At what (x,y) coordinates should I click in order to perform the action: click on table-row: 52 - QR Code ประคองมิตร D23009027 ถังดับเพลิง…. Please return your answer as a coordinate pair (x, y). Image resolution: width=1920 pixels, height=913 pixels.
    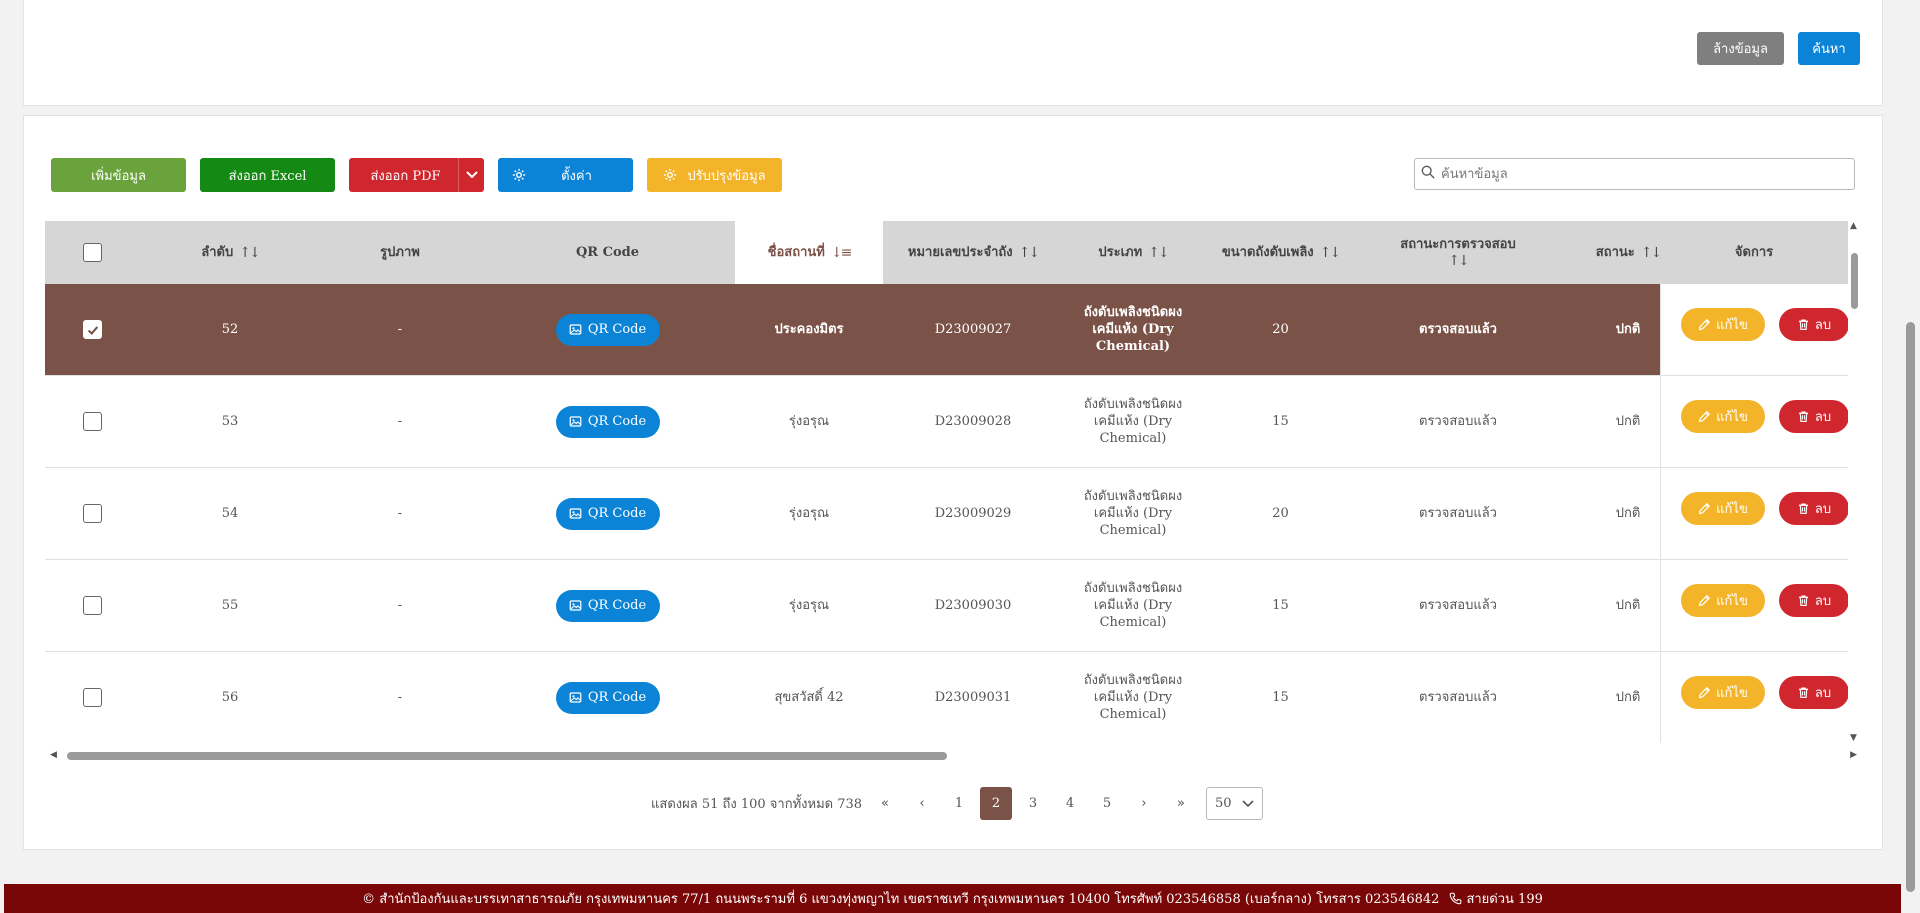
    Looking at the image, I should click on (946, 330).